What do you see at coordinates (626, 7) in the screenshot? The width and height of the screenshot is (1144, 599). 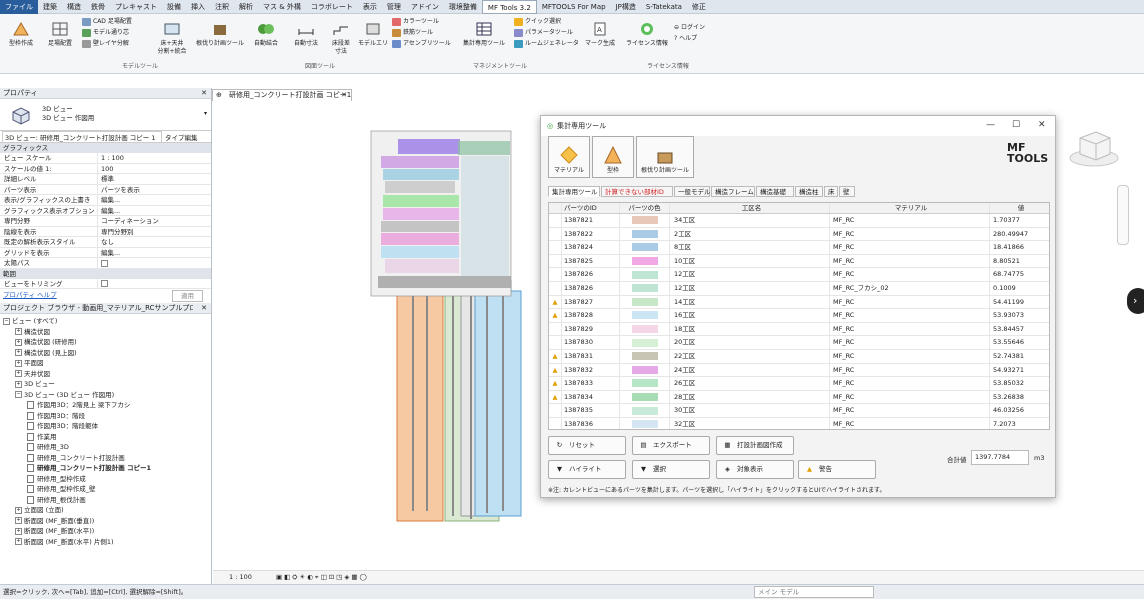 I see `ribbon-tab: JP構造` at bounding box center [626, 7].